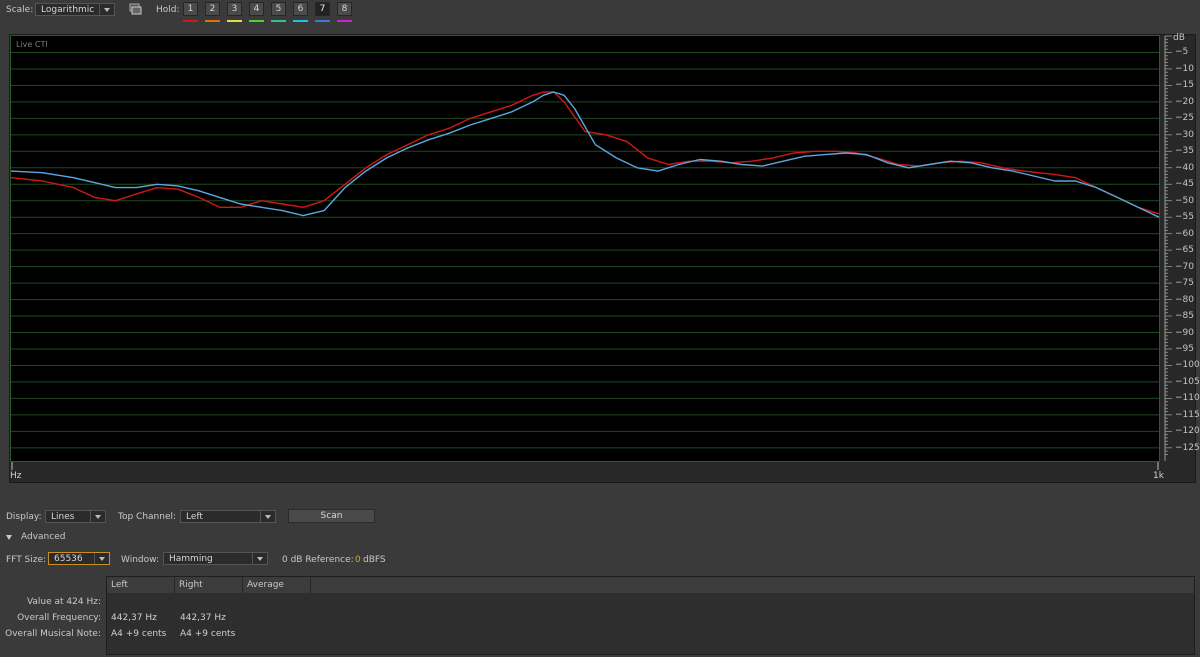 The image size is (1200, 657). I want to click on db-tick-label: −70, so click(1184, 266).